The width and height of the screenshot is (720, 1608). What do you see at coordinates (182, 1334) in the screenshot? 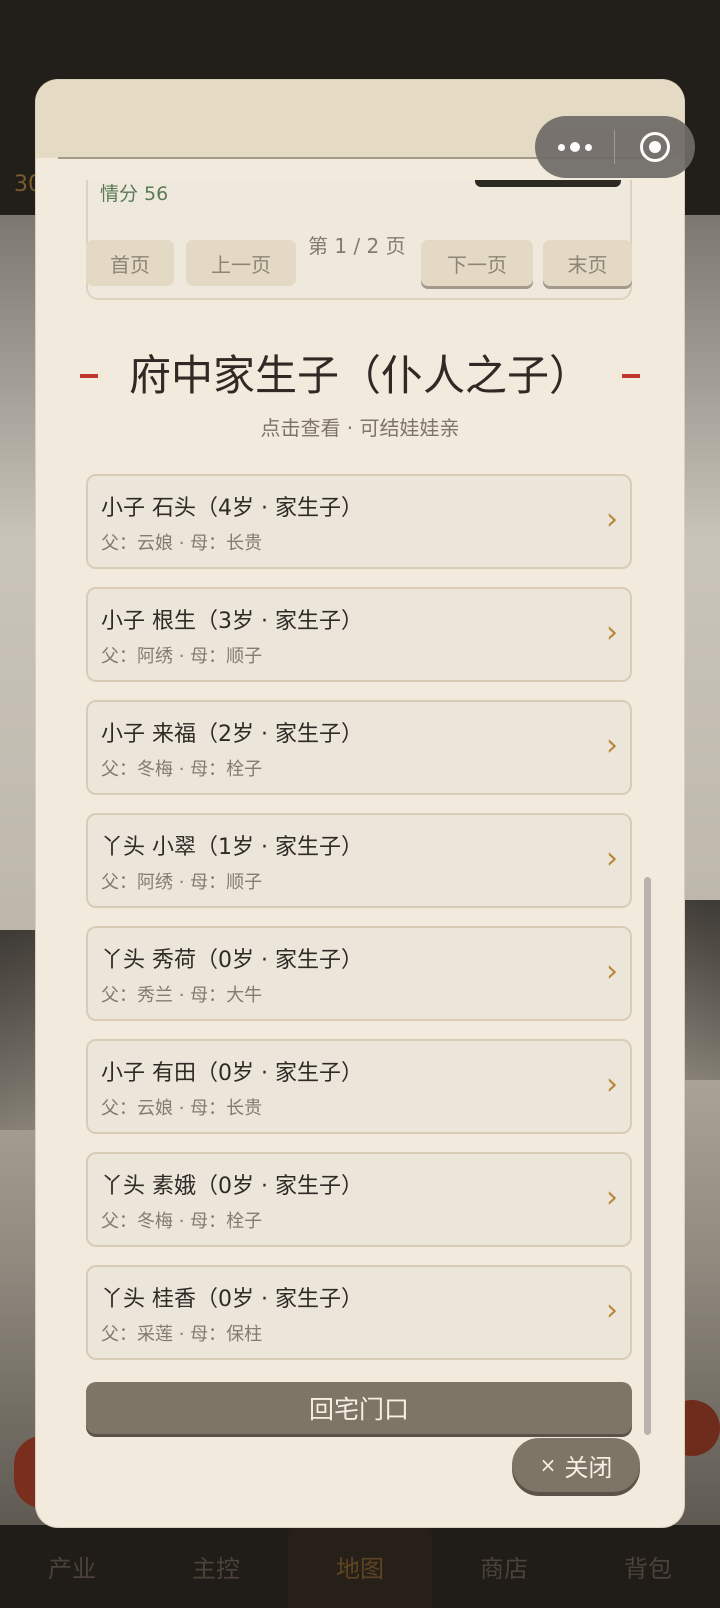
I see `child-parents: 父：采莲 · 母：保柱` at bounding box center [182, 1334].